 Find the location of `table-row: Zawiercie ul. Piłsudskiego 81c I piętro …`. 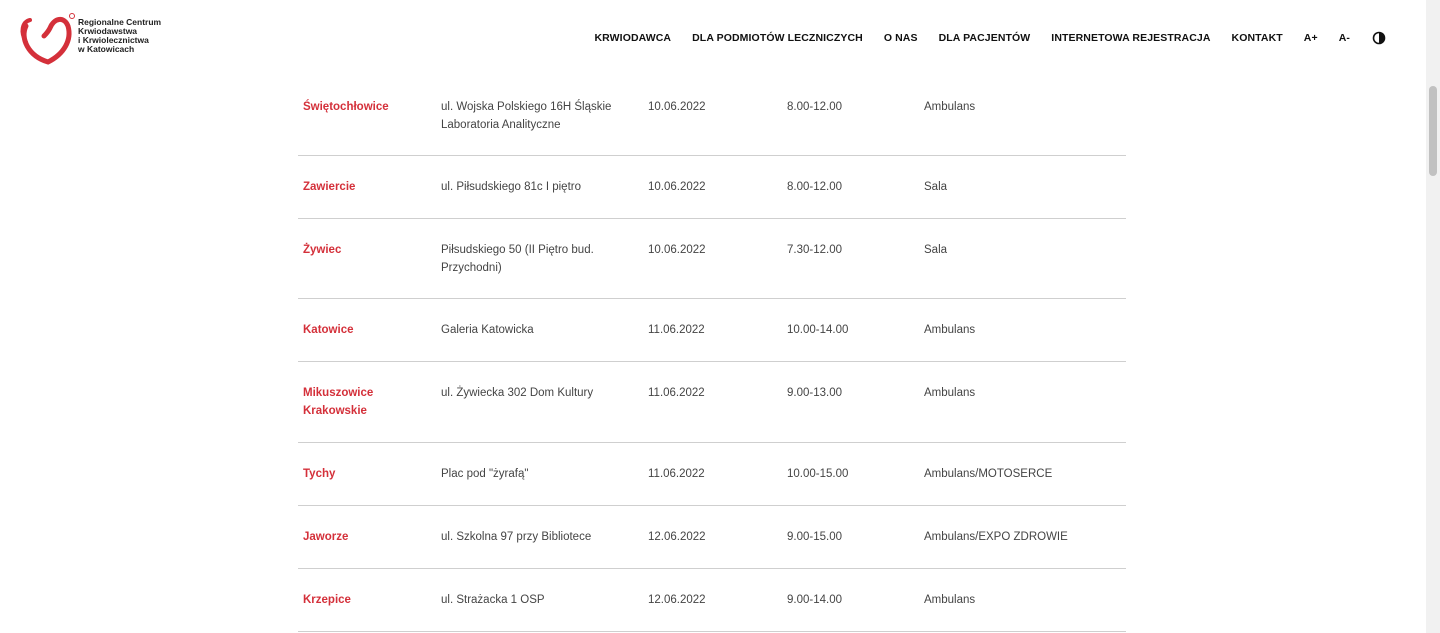

table-row: Zawiercie ul. Piłsudskiego 81c I piętro … is located at coordinates (712, 187).